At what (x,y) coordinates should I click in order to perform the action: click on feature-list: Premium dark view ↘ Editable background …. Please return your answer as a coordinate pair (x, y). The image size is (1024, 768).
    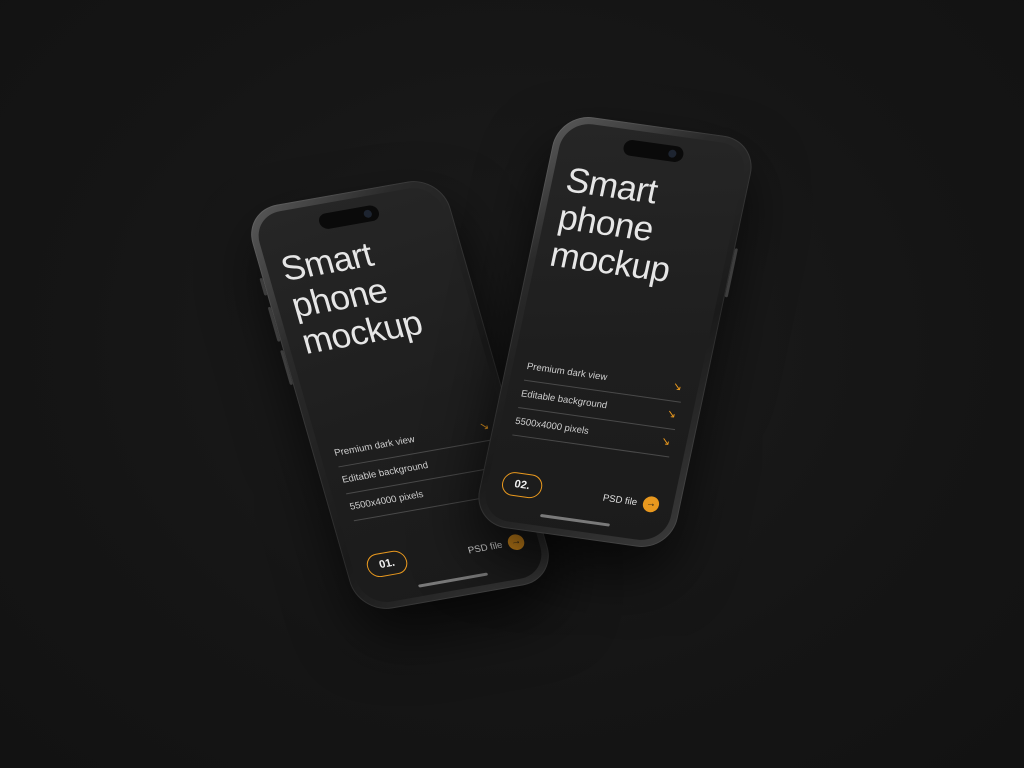
    Looking at the image, I should click on (599, 405).